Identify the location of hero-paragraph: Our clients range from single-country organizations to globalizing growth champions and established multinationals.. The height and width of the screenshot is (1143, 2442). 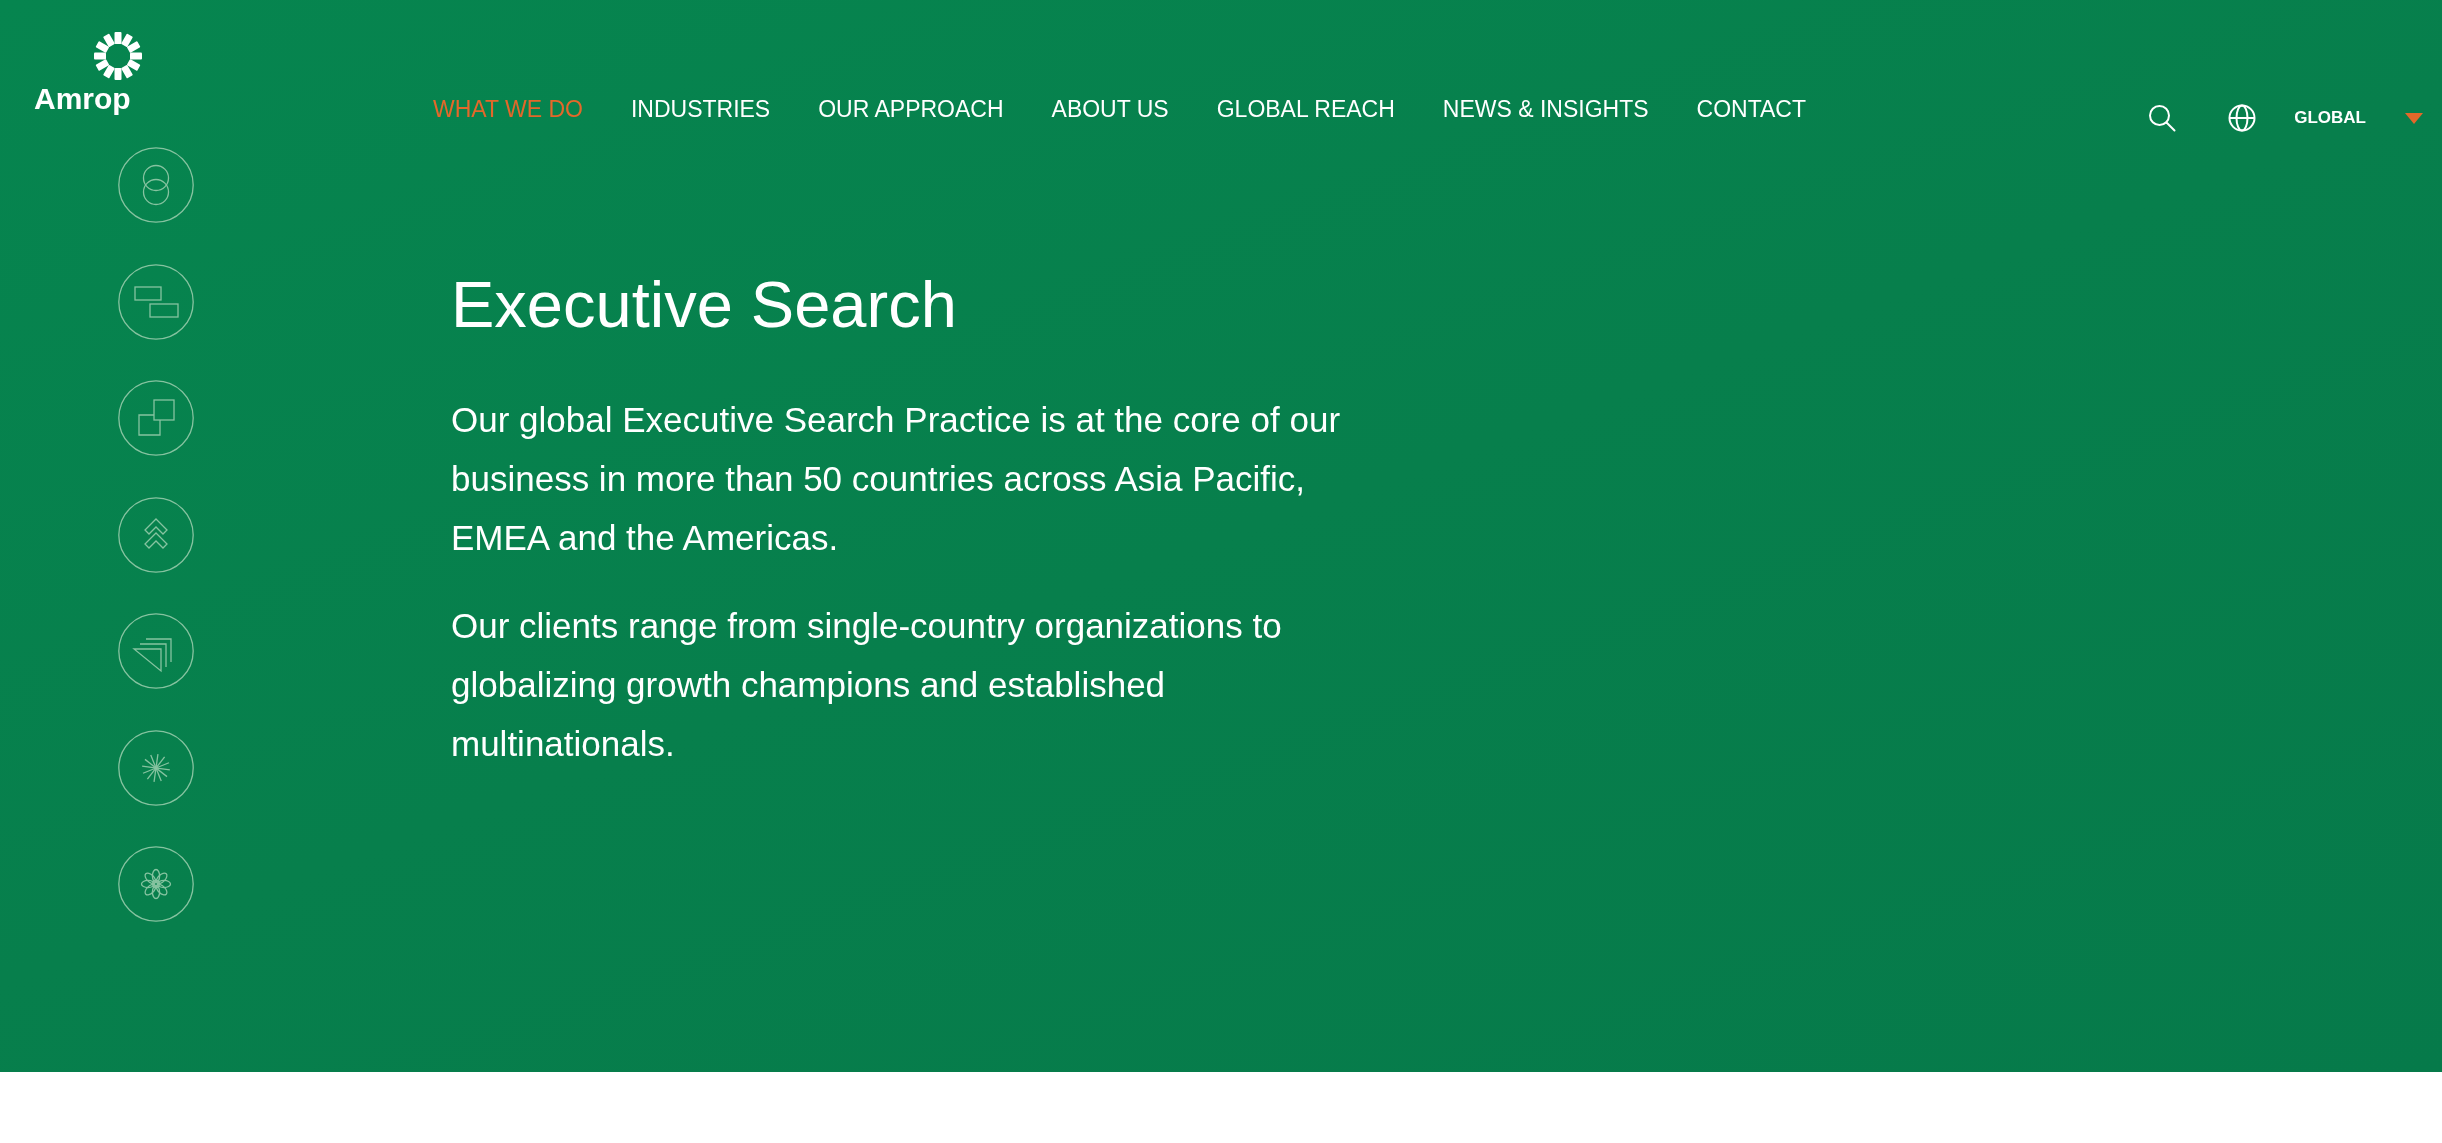
(867, 685).